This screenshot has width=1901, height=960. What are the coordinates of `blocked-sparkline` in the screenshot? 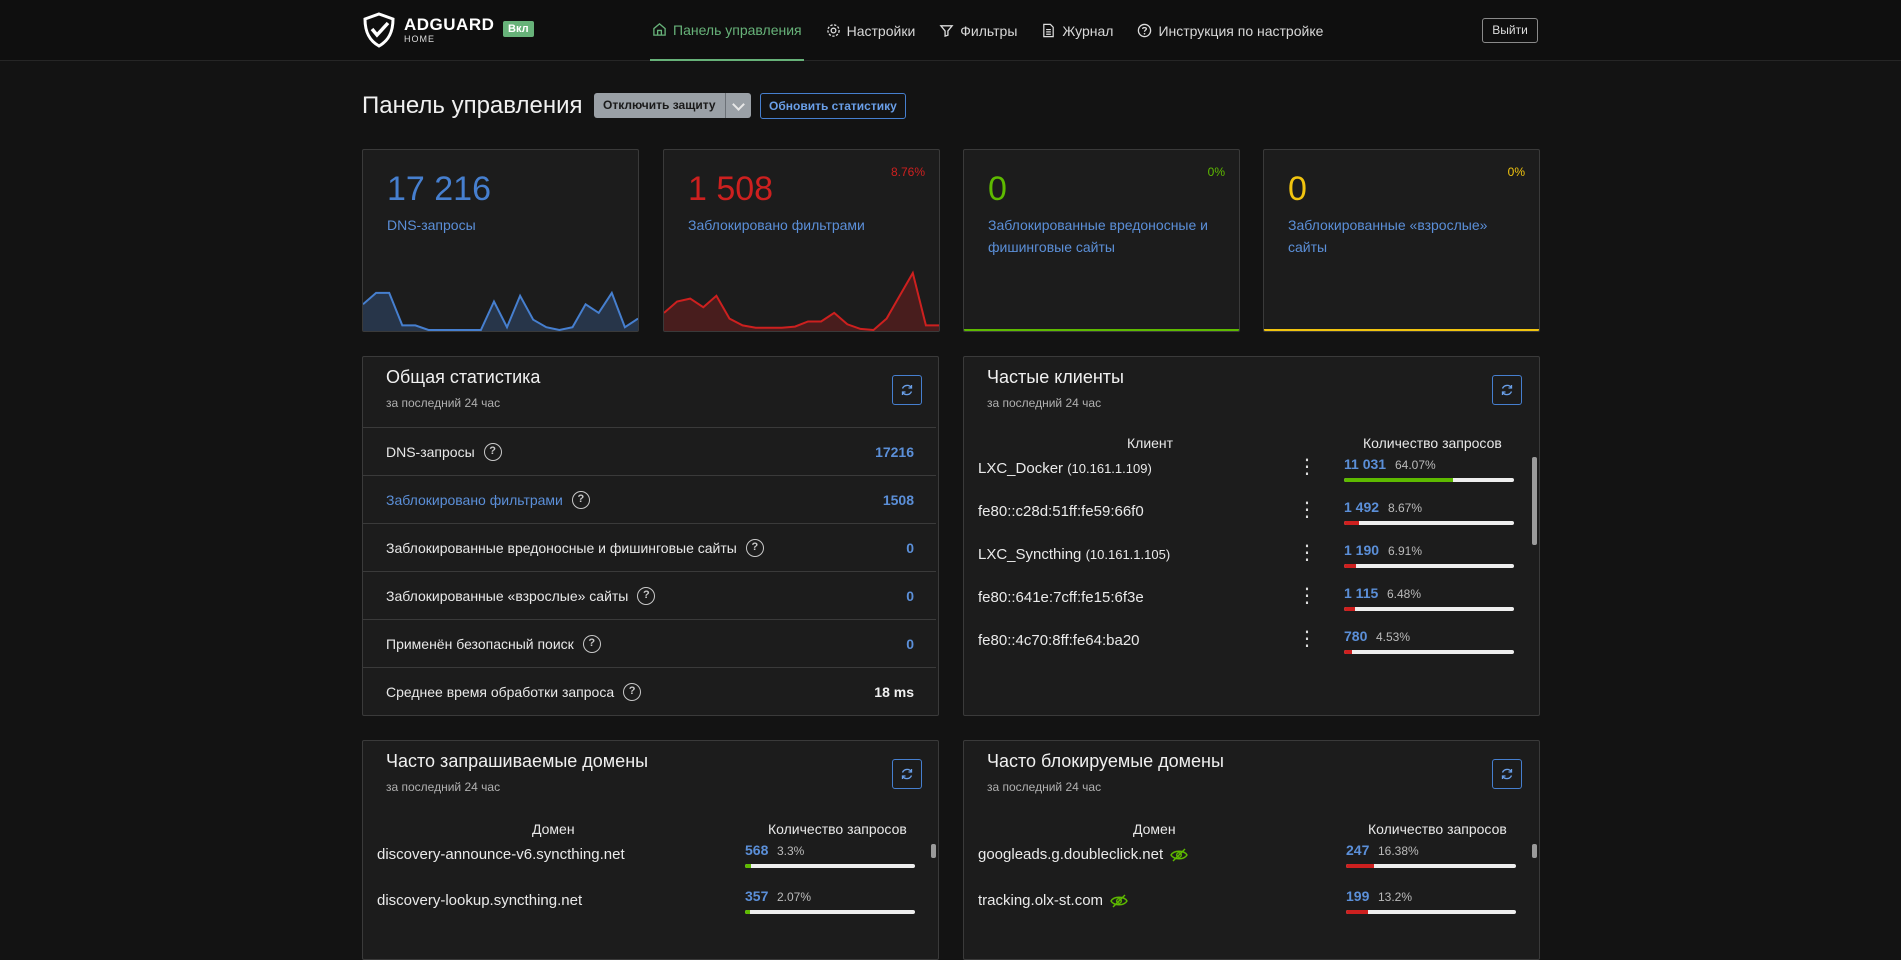 It's located at (801, 300).